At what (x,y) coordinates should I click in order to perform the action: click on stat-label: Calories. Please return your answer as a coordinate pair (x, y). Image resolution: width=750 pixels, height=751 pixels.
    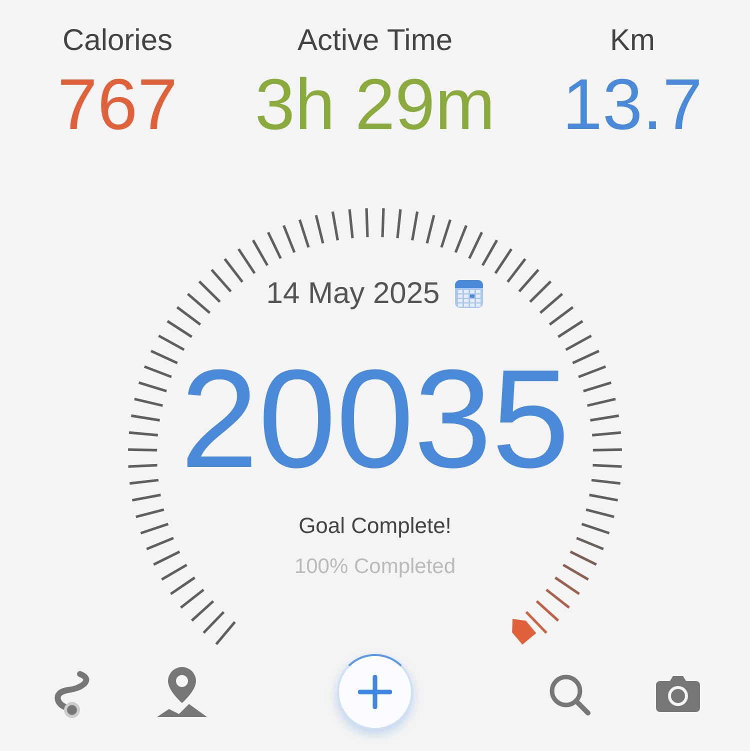
    Looking at the image, I should click on (117, 41).